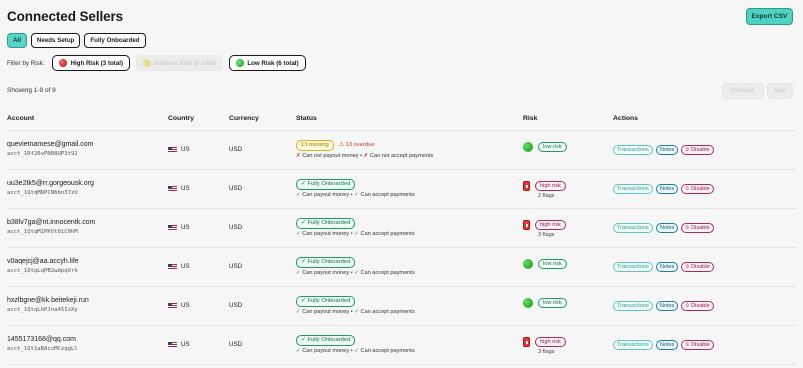 This screenshot has width=803, height=368. Describe the element at coordinates (298, 156) in the screenshot. I see `payout-status-icon: ✗` at that location.